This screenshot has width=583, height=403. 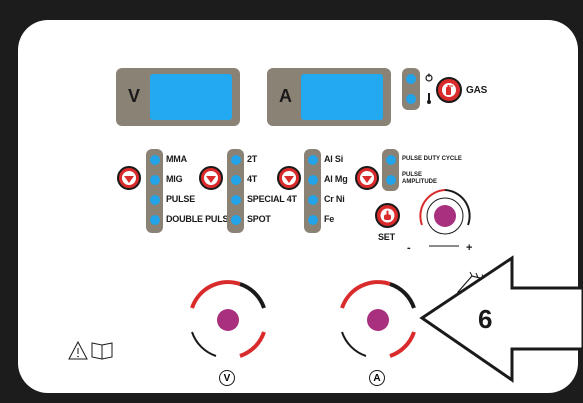 I want to click on callout-number: 6, so click(x=485, y=319).